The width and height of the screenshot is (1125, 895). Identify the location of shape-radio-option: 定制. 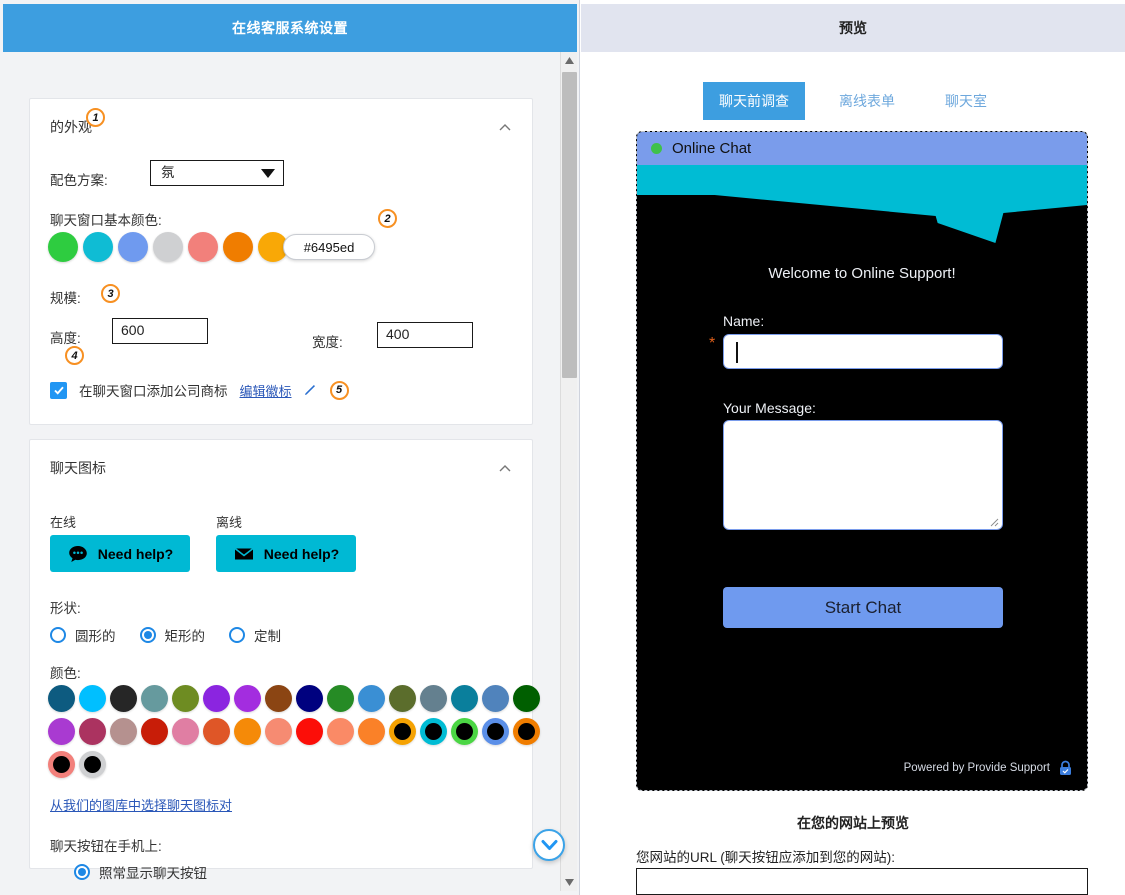
(255, 635).